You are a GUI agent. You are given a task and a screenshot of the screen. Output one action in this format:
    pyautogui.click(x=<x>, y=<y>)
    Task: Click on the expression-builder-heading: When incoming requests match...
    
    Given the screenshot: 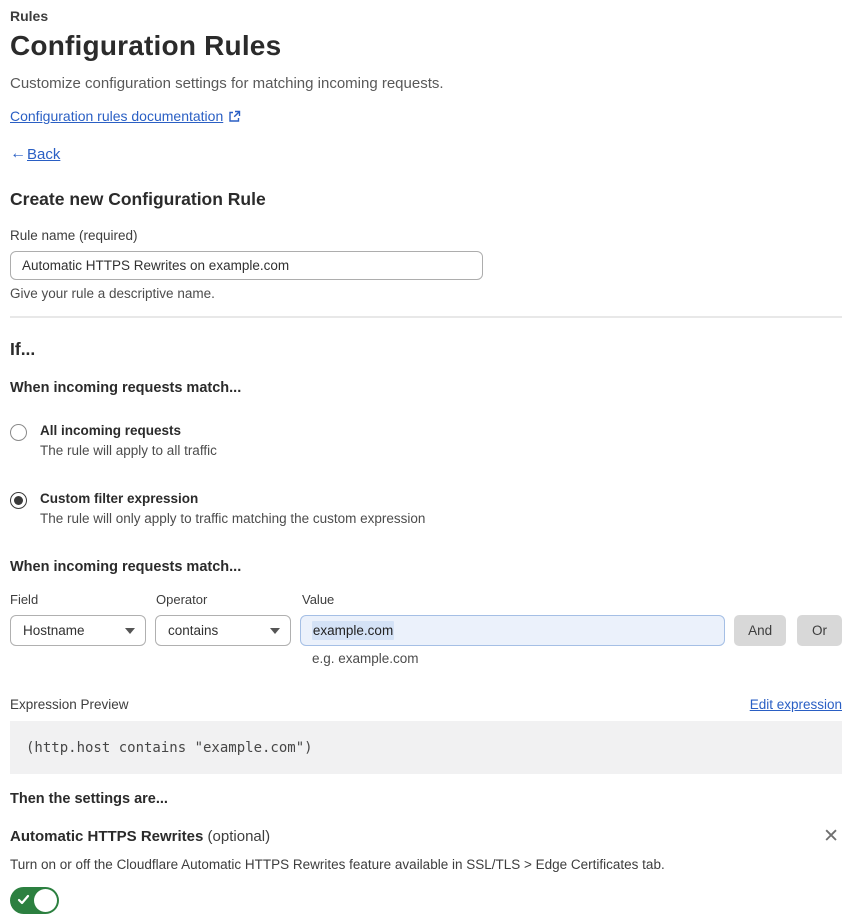 What is the action you would take?
    pyautogui.click(x=126, y=567)
    